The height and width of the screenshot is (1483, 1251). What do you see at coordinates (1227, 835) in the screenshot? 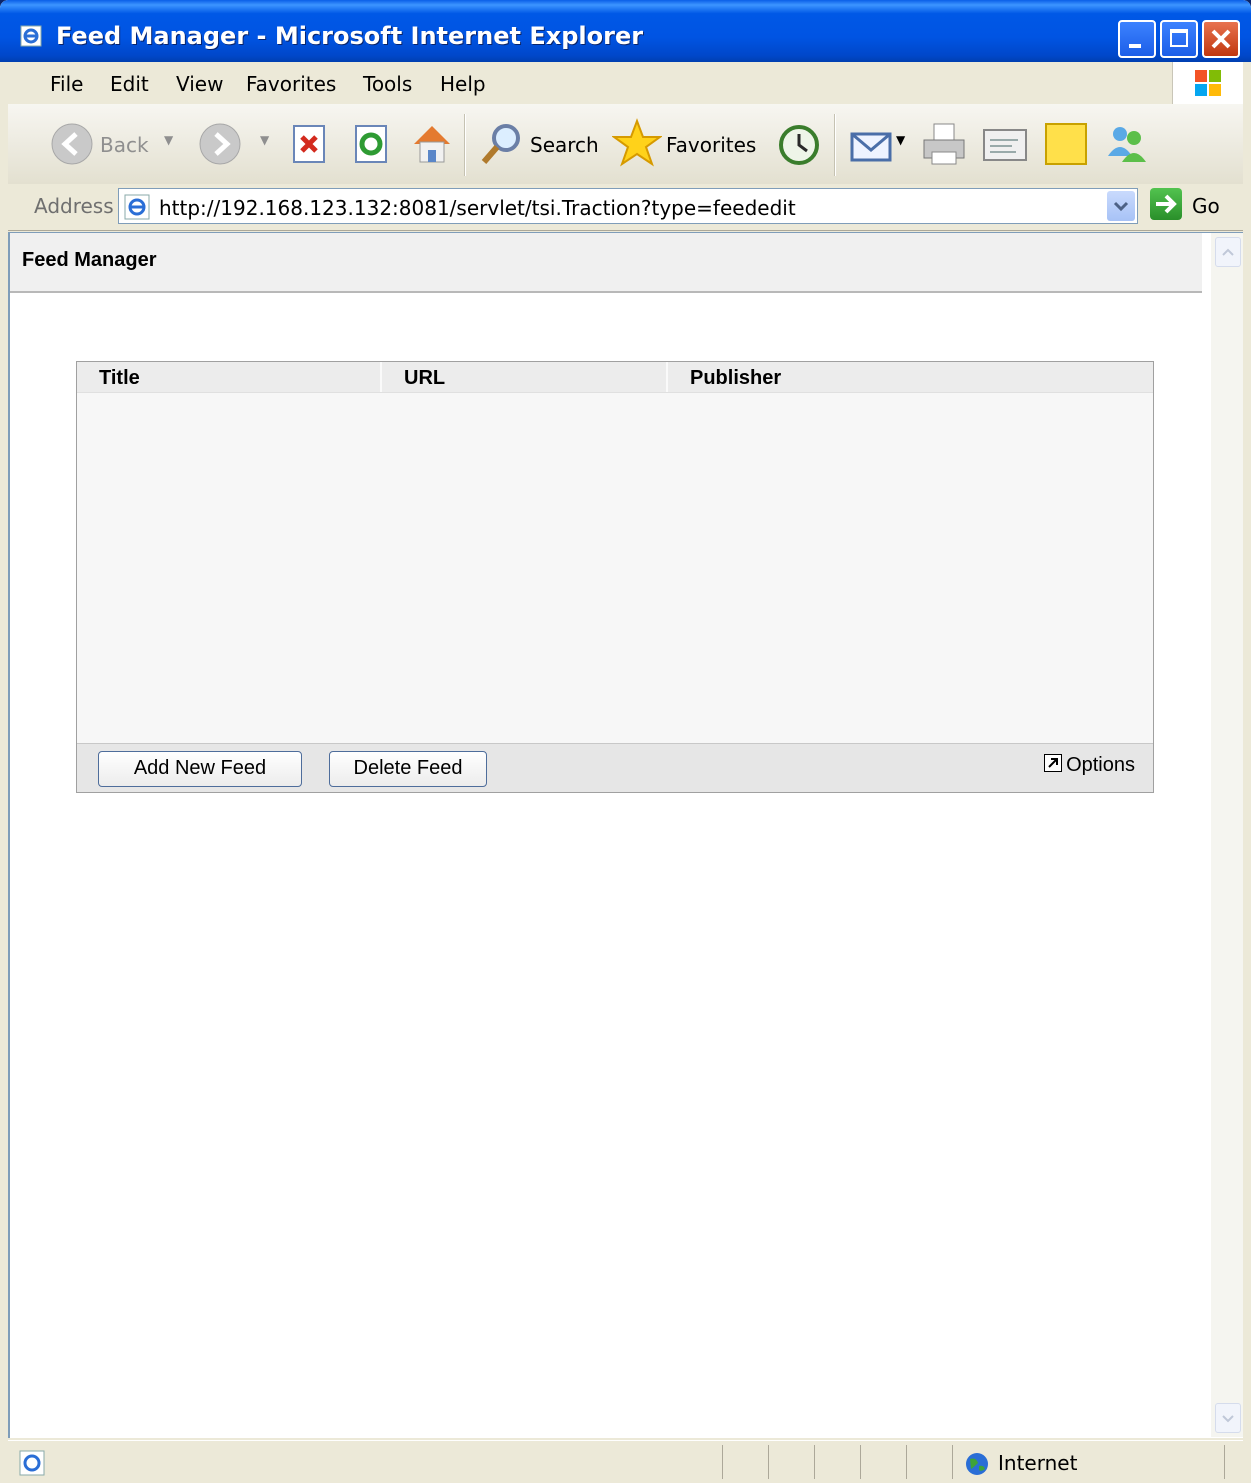
I see `vertical-scrollbar` at bounding box center [1227, 835].